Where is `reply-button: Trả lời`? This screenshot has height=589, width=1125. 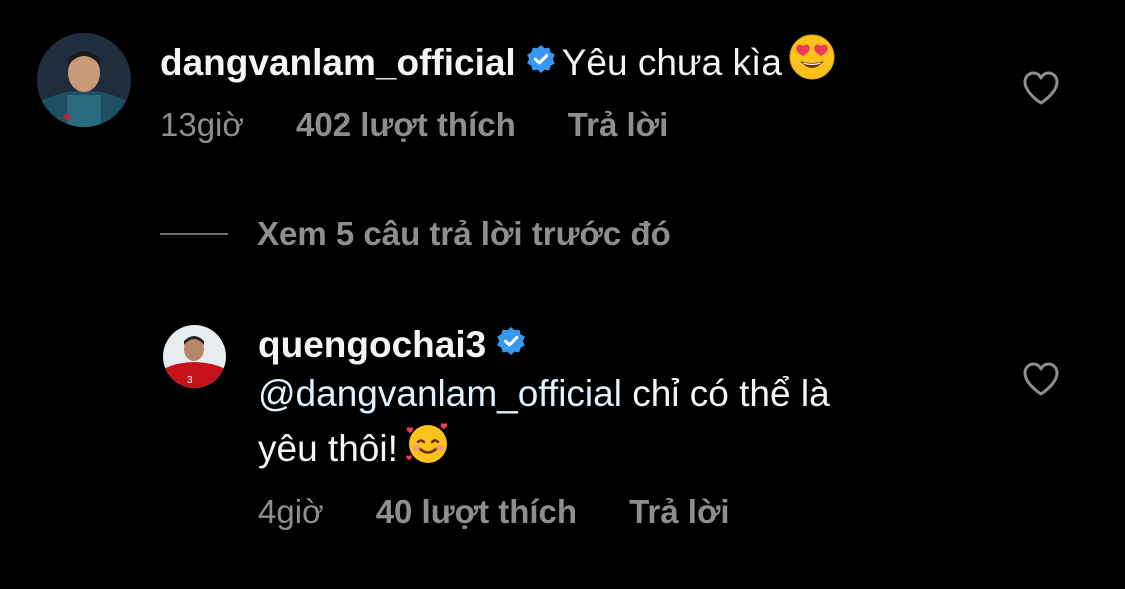 reply-button: Trả lời is located at coordinates (618, 124).